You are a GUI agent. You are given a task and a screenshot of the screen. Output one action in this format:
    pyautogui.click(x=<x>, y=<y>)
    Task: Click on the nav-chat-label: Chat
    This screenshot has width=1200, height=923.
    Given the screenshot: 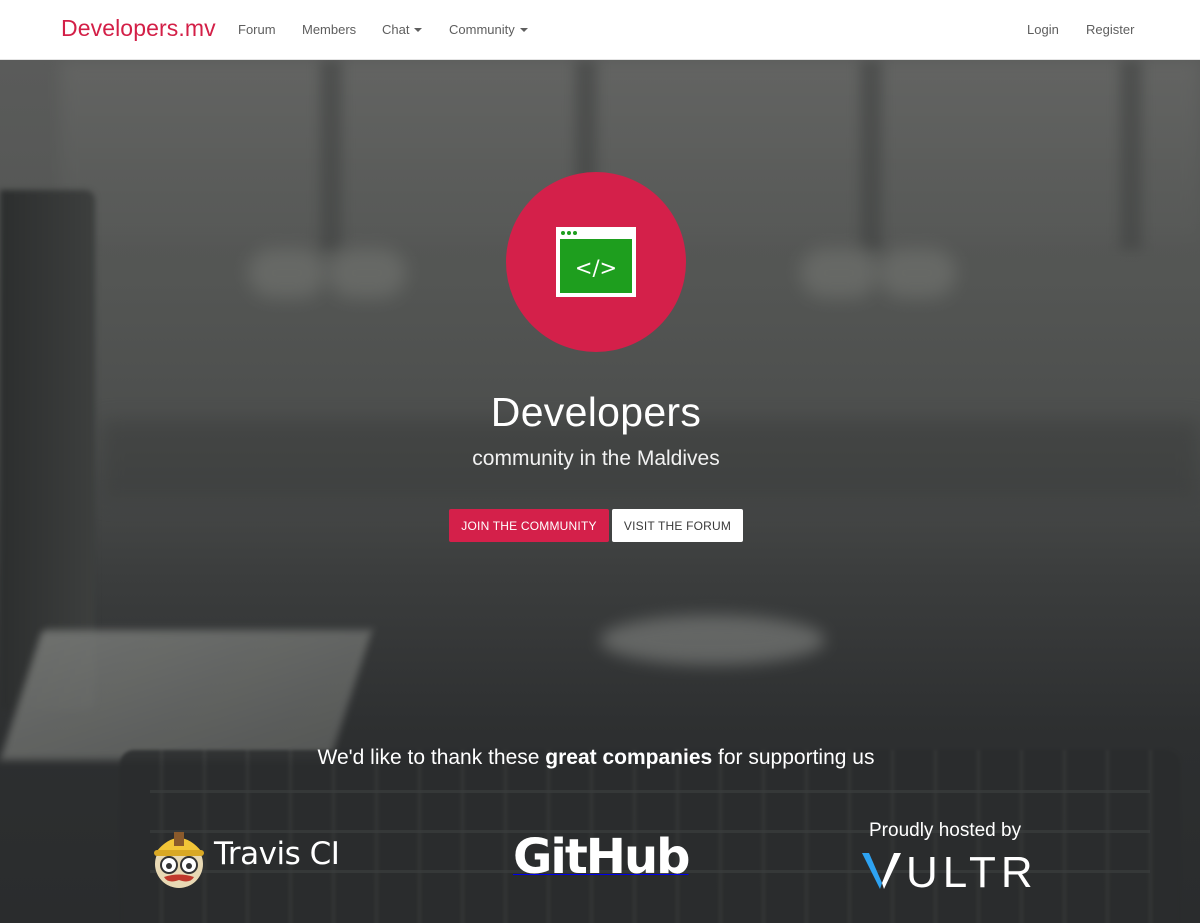 What is the action you would take?
    pyautogui.click(x=396, y=29)
    